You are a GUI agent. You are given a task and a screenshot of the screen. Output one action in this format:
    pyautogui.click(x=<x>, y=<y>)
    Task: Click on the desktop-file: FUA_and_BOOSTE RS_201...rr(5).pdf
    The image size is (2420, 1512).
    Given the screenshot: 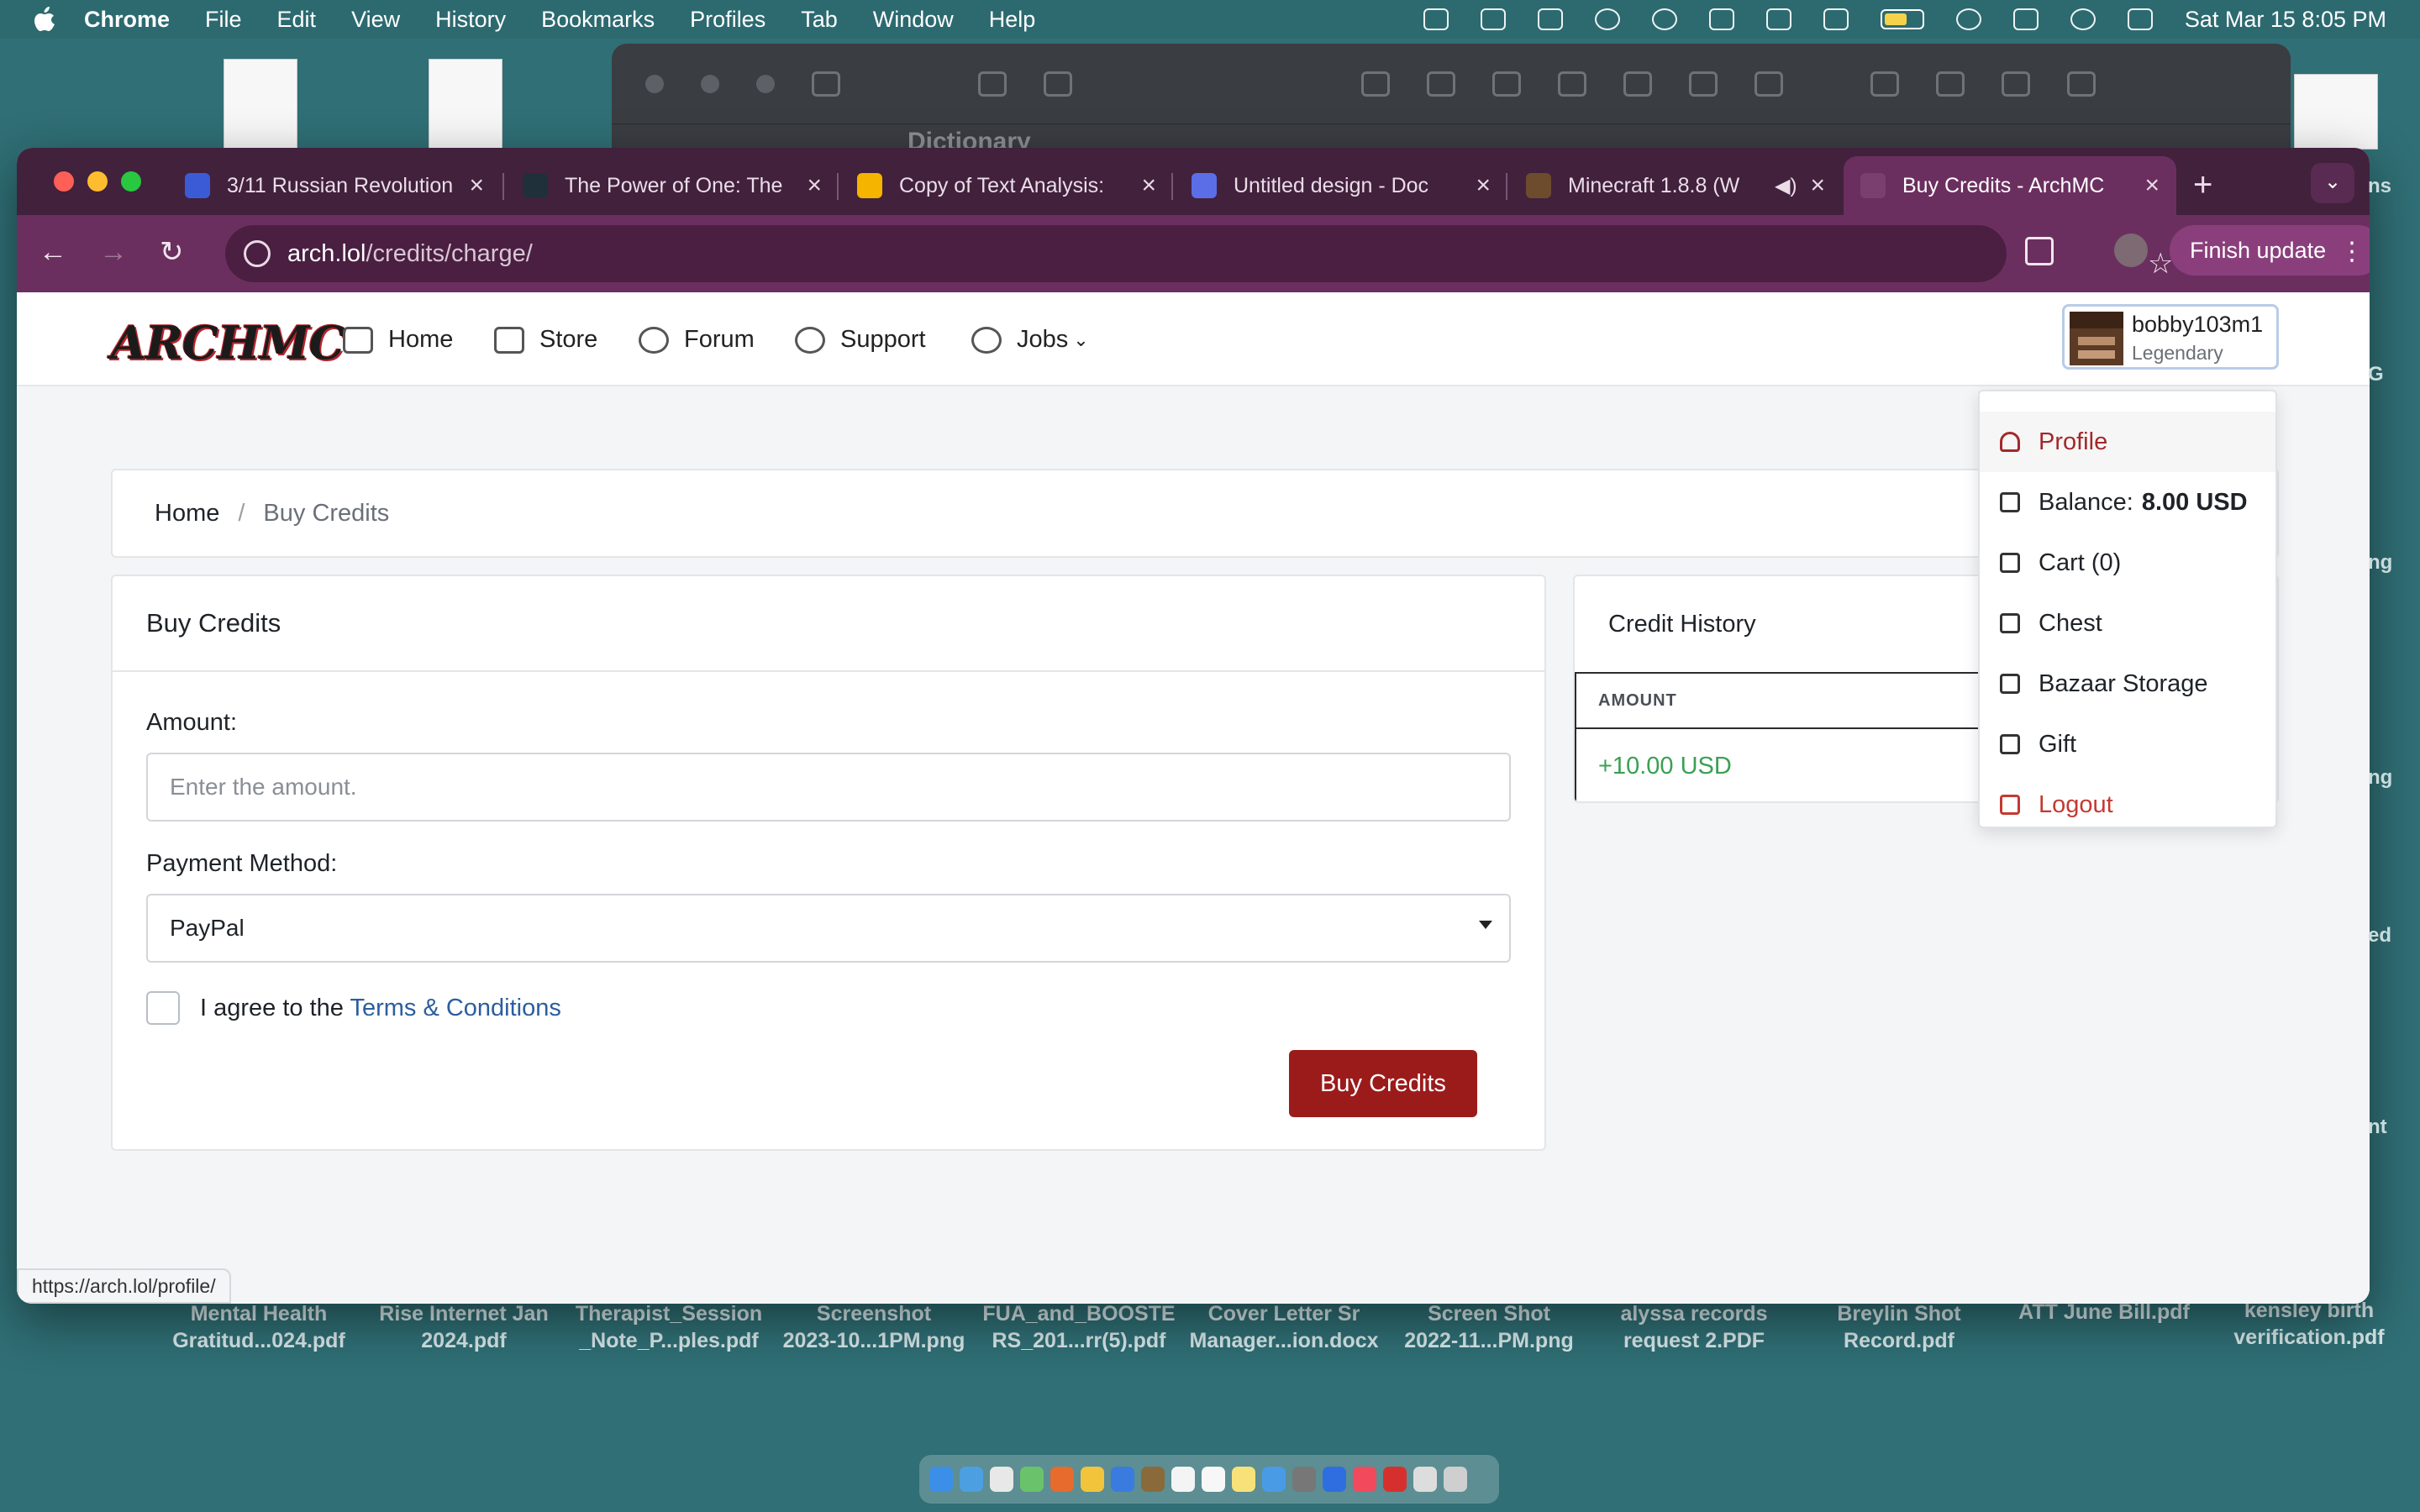 What is the action you would take?
    pyautogui.click(x=1079, y=1327)
    